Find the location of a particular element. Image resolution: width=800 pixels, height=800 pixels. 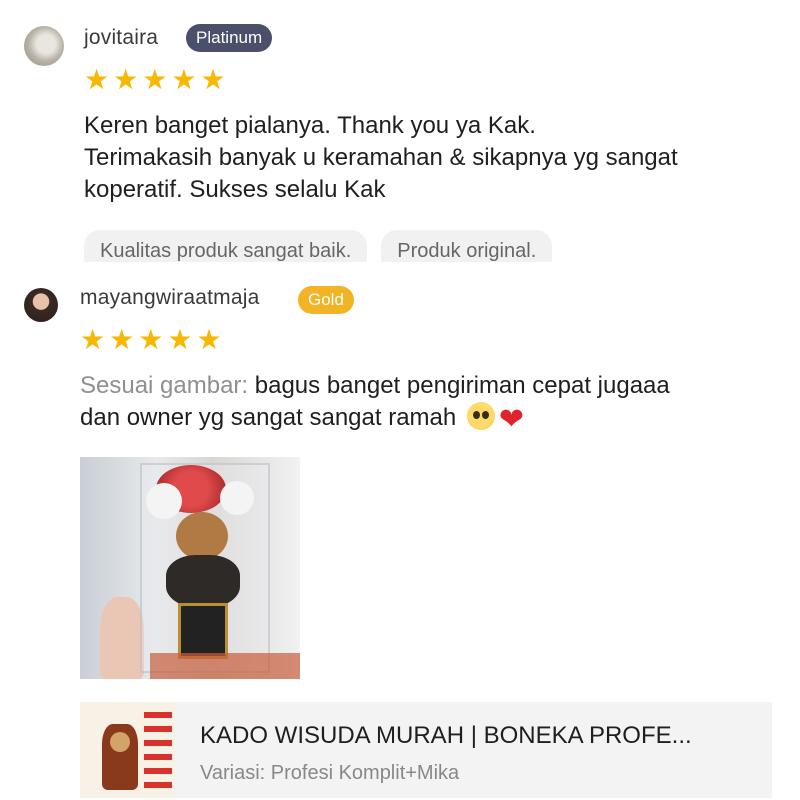

thumb-figure-head is located at coordinates (120, 742).